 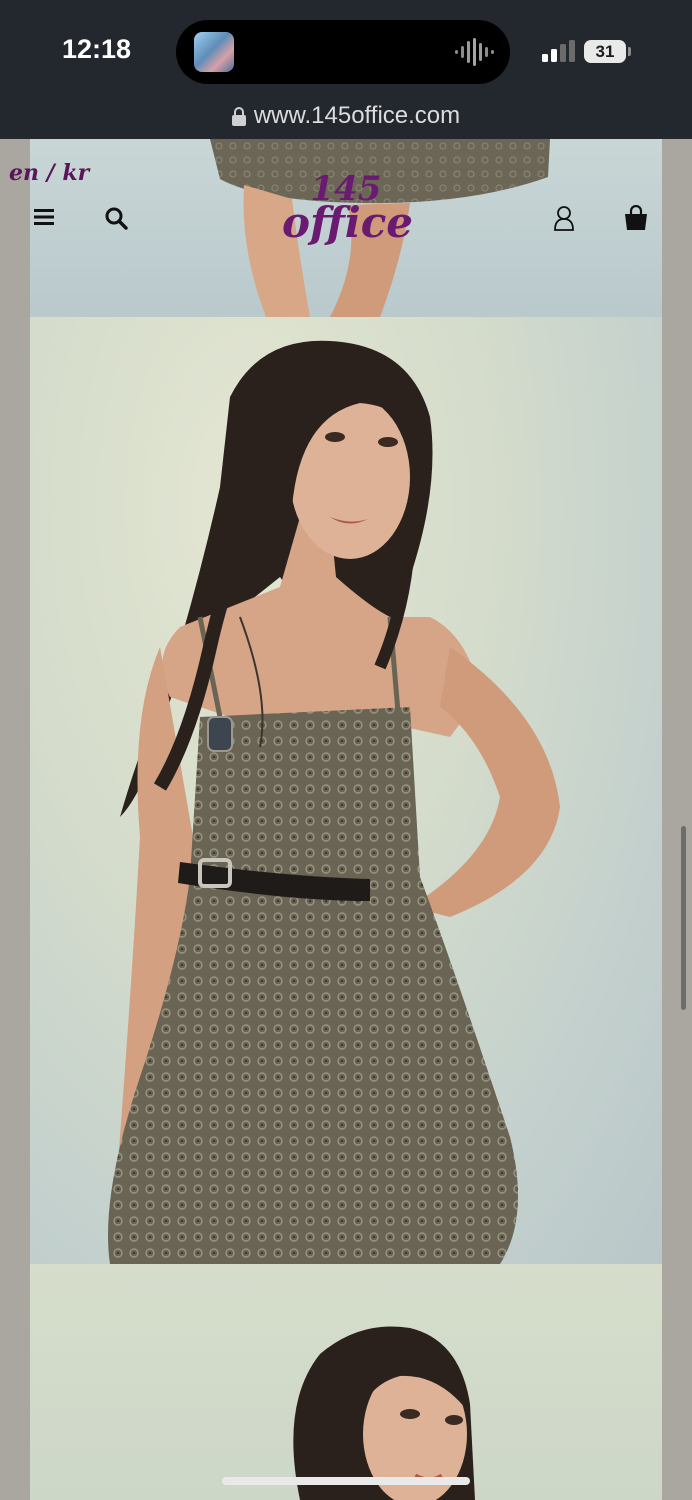 What do you see at coordinates (15, 819) in the screenshot?
I see `page-margin-left` at bounding box center [15, 819].